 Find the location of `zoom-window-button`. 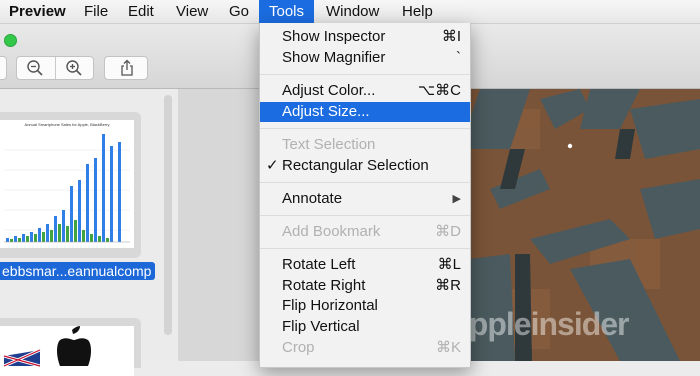

zoom-window-button is located at coordinates (10, 40).